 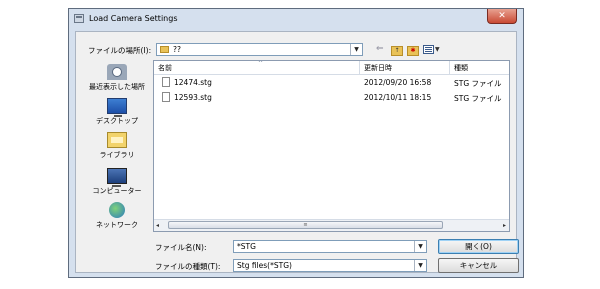 I want to click on open-button: 開く(O), so click(x=478, y=246).